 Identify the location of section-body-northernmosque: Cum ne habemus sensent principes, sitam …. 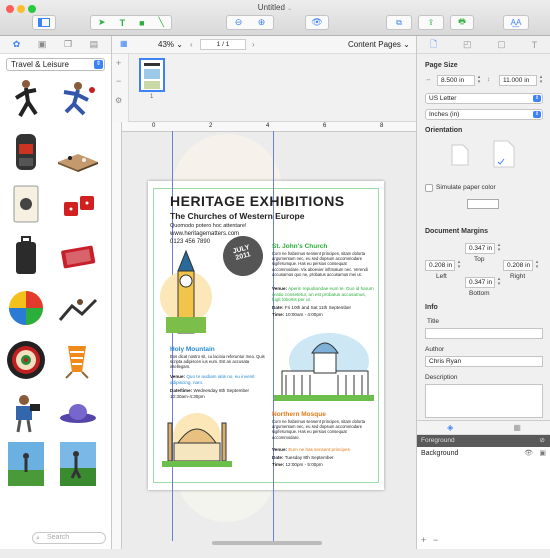
(323, 429).